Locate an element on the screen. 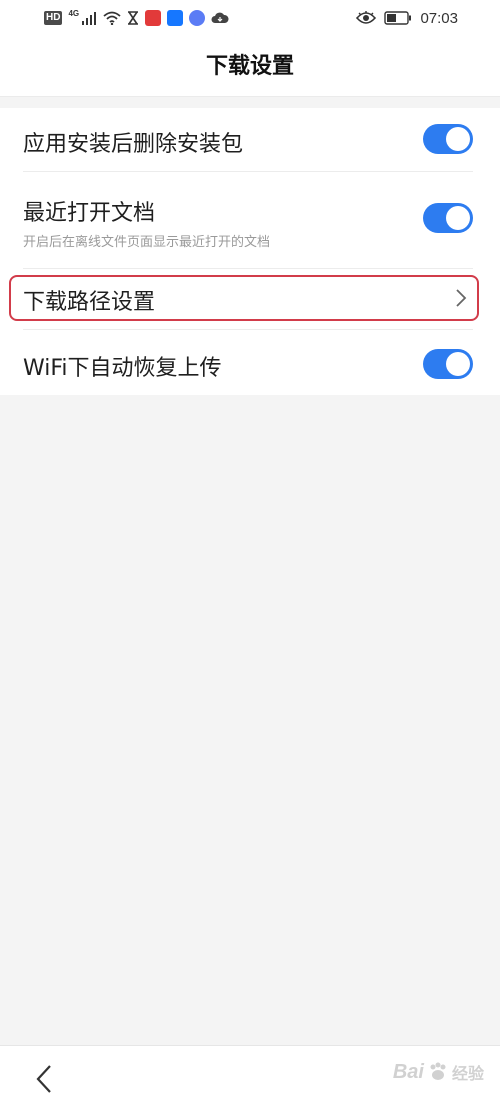 This screenshot has height=1112, width=500. app-music-icon is located at coordinates (197, 18).